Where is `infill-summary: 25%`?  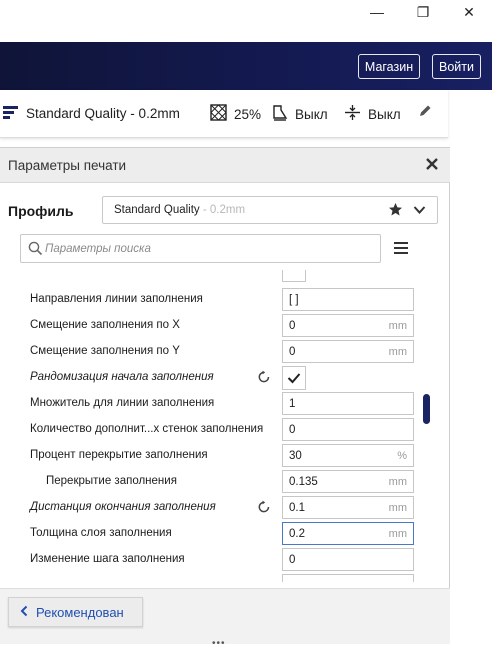 infill-summary: 25% is located at coordinates (235, 114).